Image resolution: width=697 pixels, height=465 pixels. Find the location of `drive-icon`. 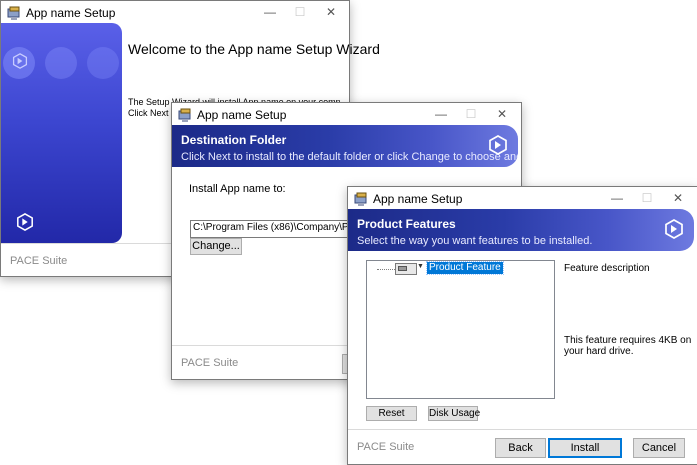

drive-icon is located at coordinates (402, 268).